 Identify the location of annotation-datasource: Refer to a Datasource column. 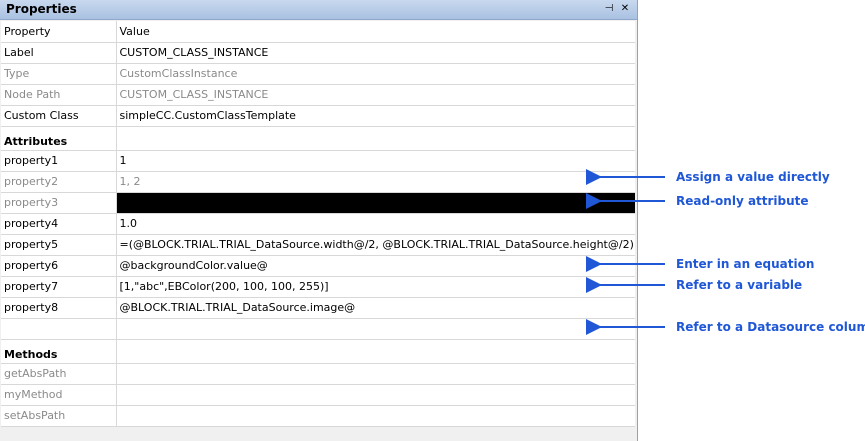
(770, 327).